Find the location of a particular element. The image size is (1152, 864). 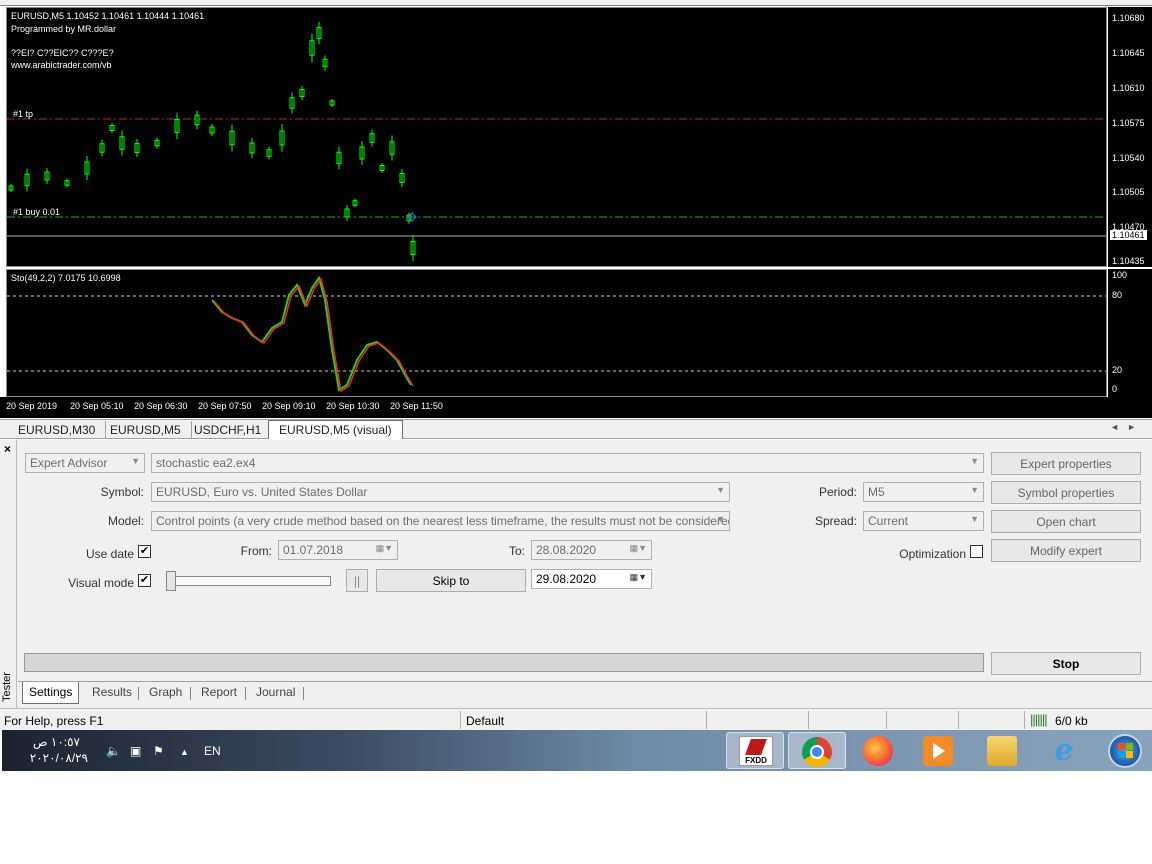

tab-graph: Graph is located at coordinates (165, 692).